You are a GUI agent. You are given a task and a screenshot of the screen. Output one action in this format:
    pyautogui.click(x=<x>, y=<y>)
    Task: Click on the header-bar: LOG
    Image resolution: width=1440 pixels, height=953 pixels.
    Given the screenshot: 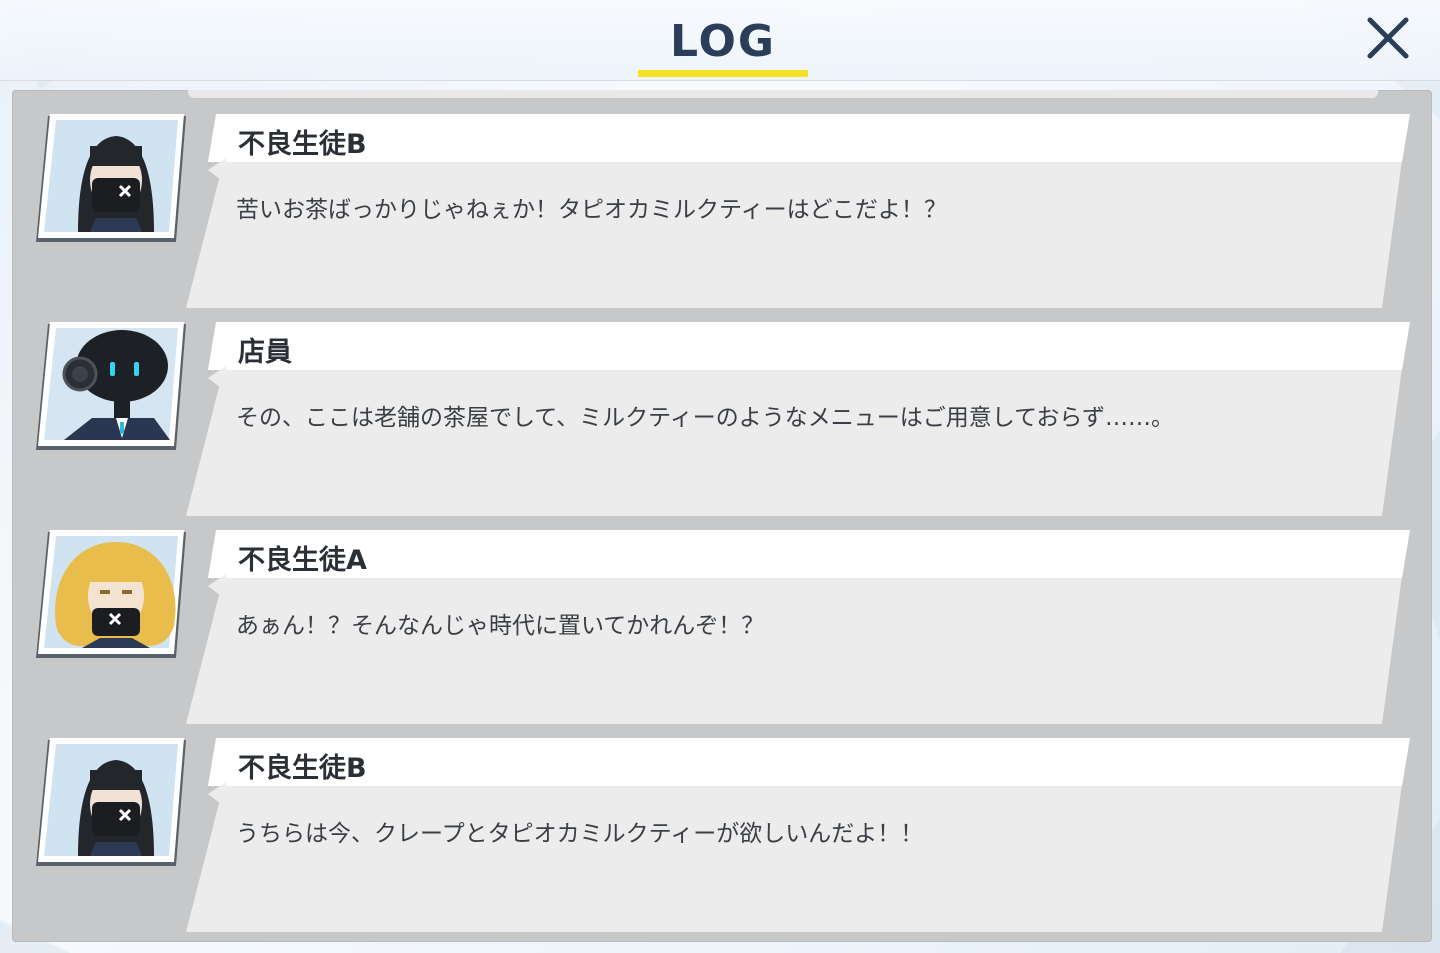 What is the action you would take?
    pyautogui.click(x=720, y=40)
    